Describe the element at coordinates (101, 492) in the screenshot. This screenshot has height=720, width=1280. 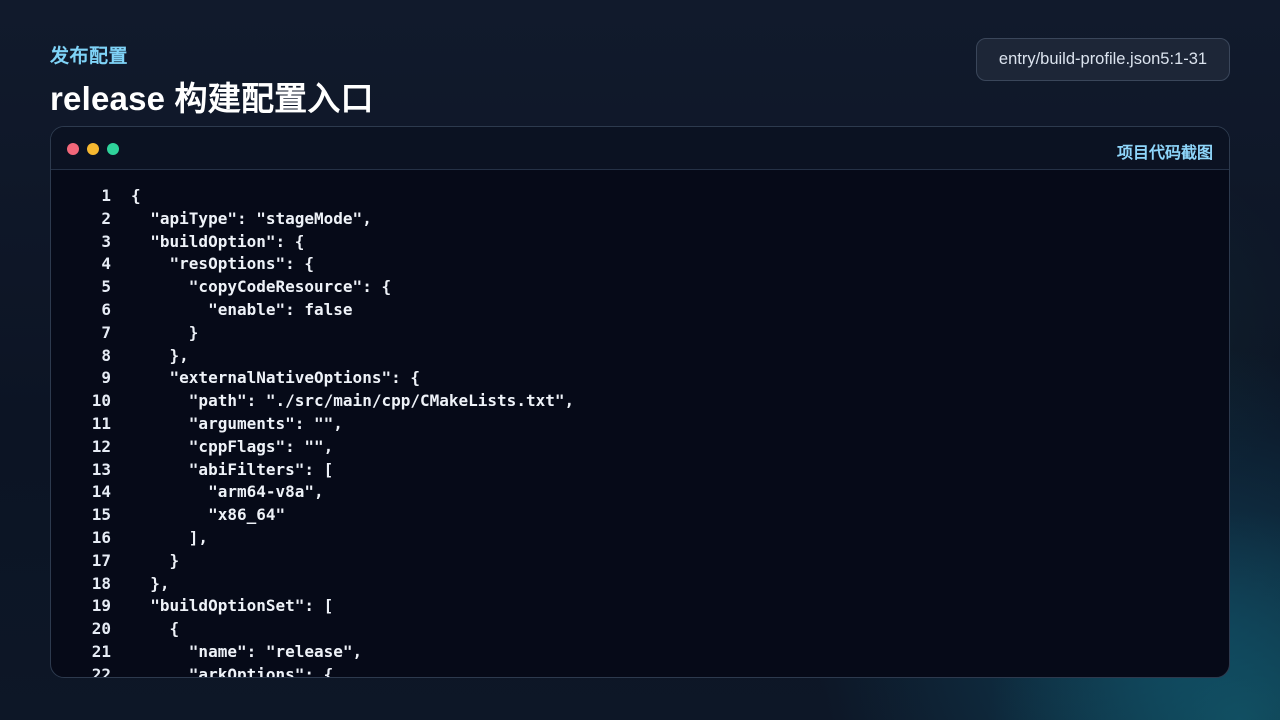
I see `line-number: 14` at that location.